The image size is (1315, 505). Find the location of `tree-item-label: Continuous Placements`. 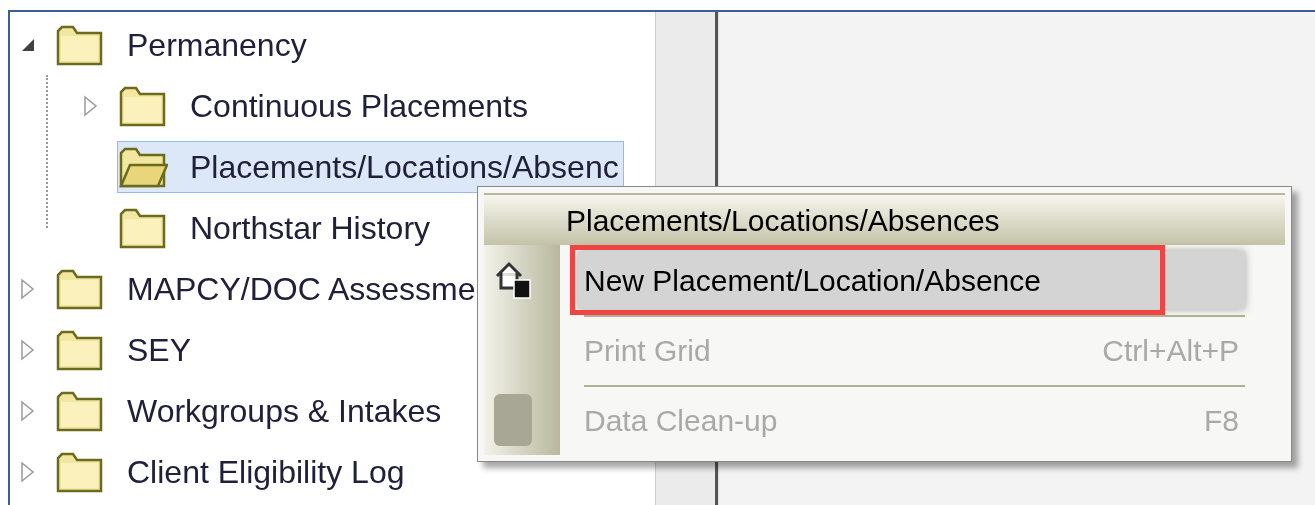

tree-item-label: Continuous Placements is located at coordinates (359, 105).